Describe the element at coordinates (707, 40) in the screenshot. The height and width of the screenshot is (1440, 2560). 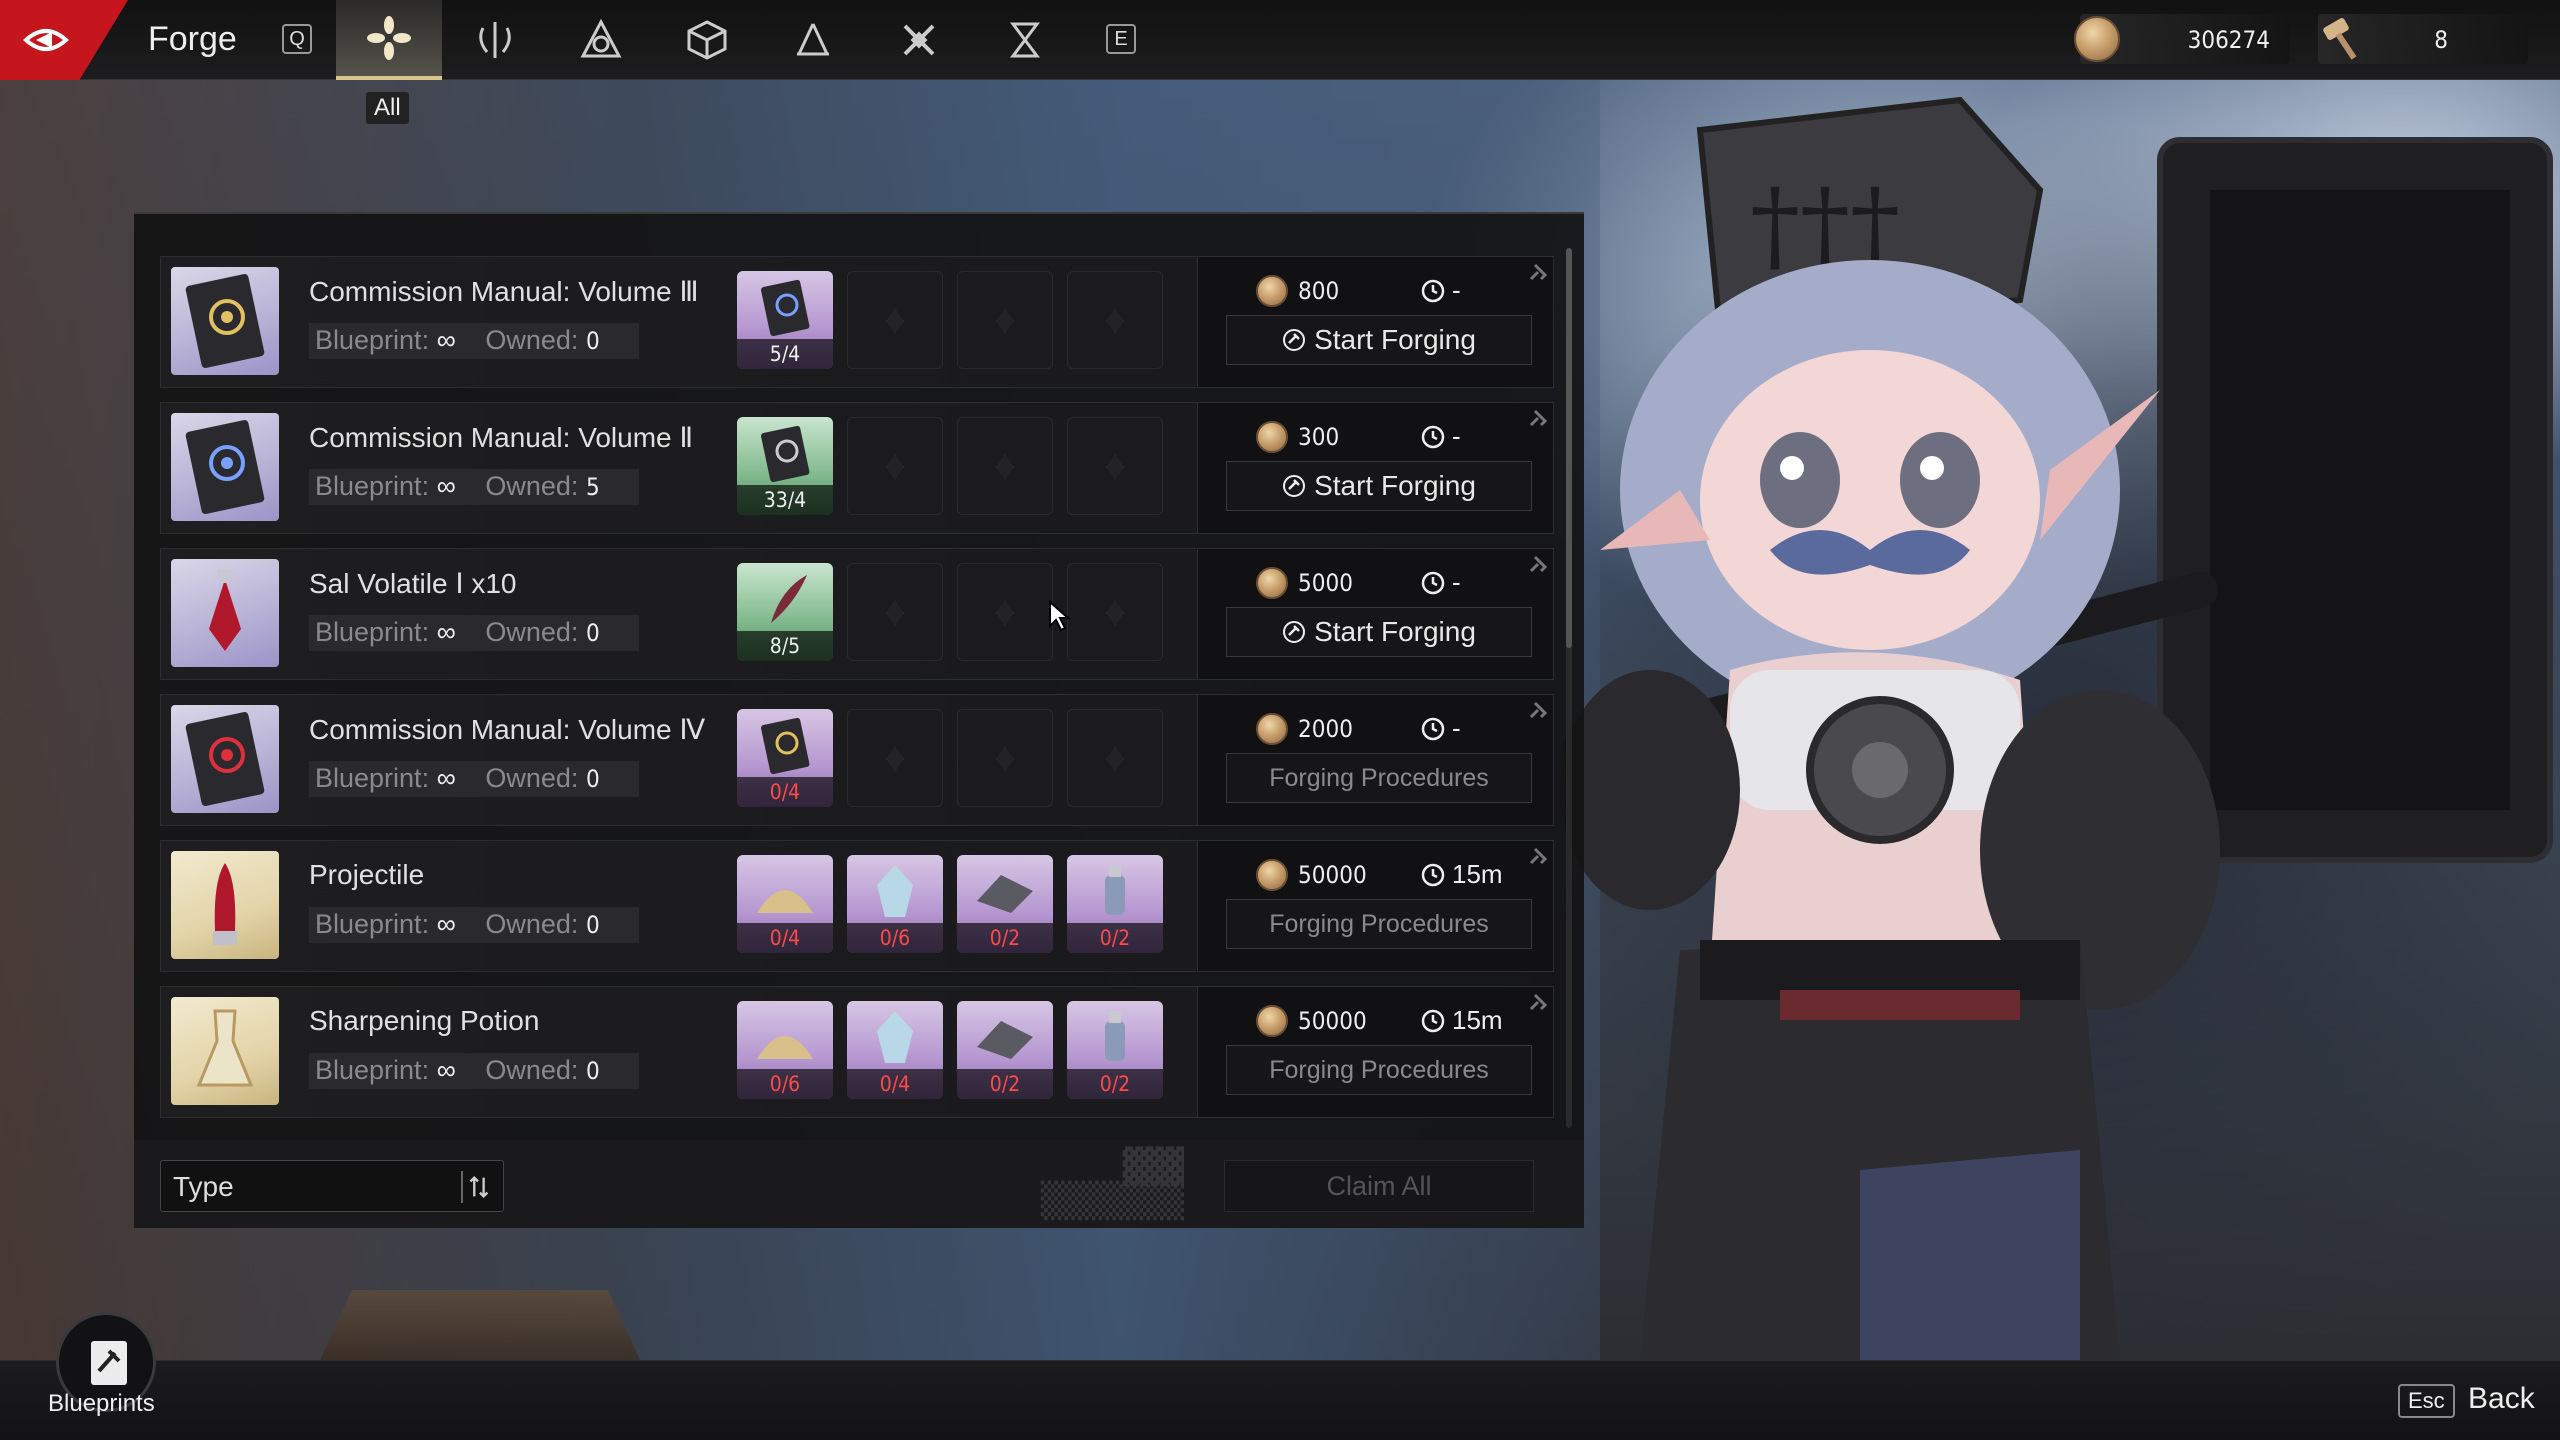
I see `tab-materials` at that location.